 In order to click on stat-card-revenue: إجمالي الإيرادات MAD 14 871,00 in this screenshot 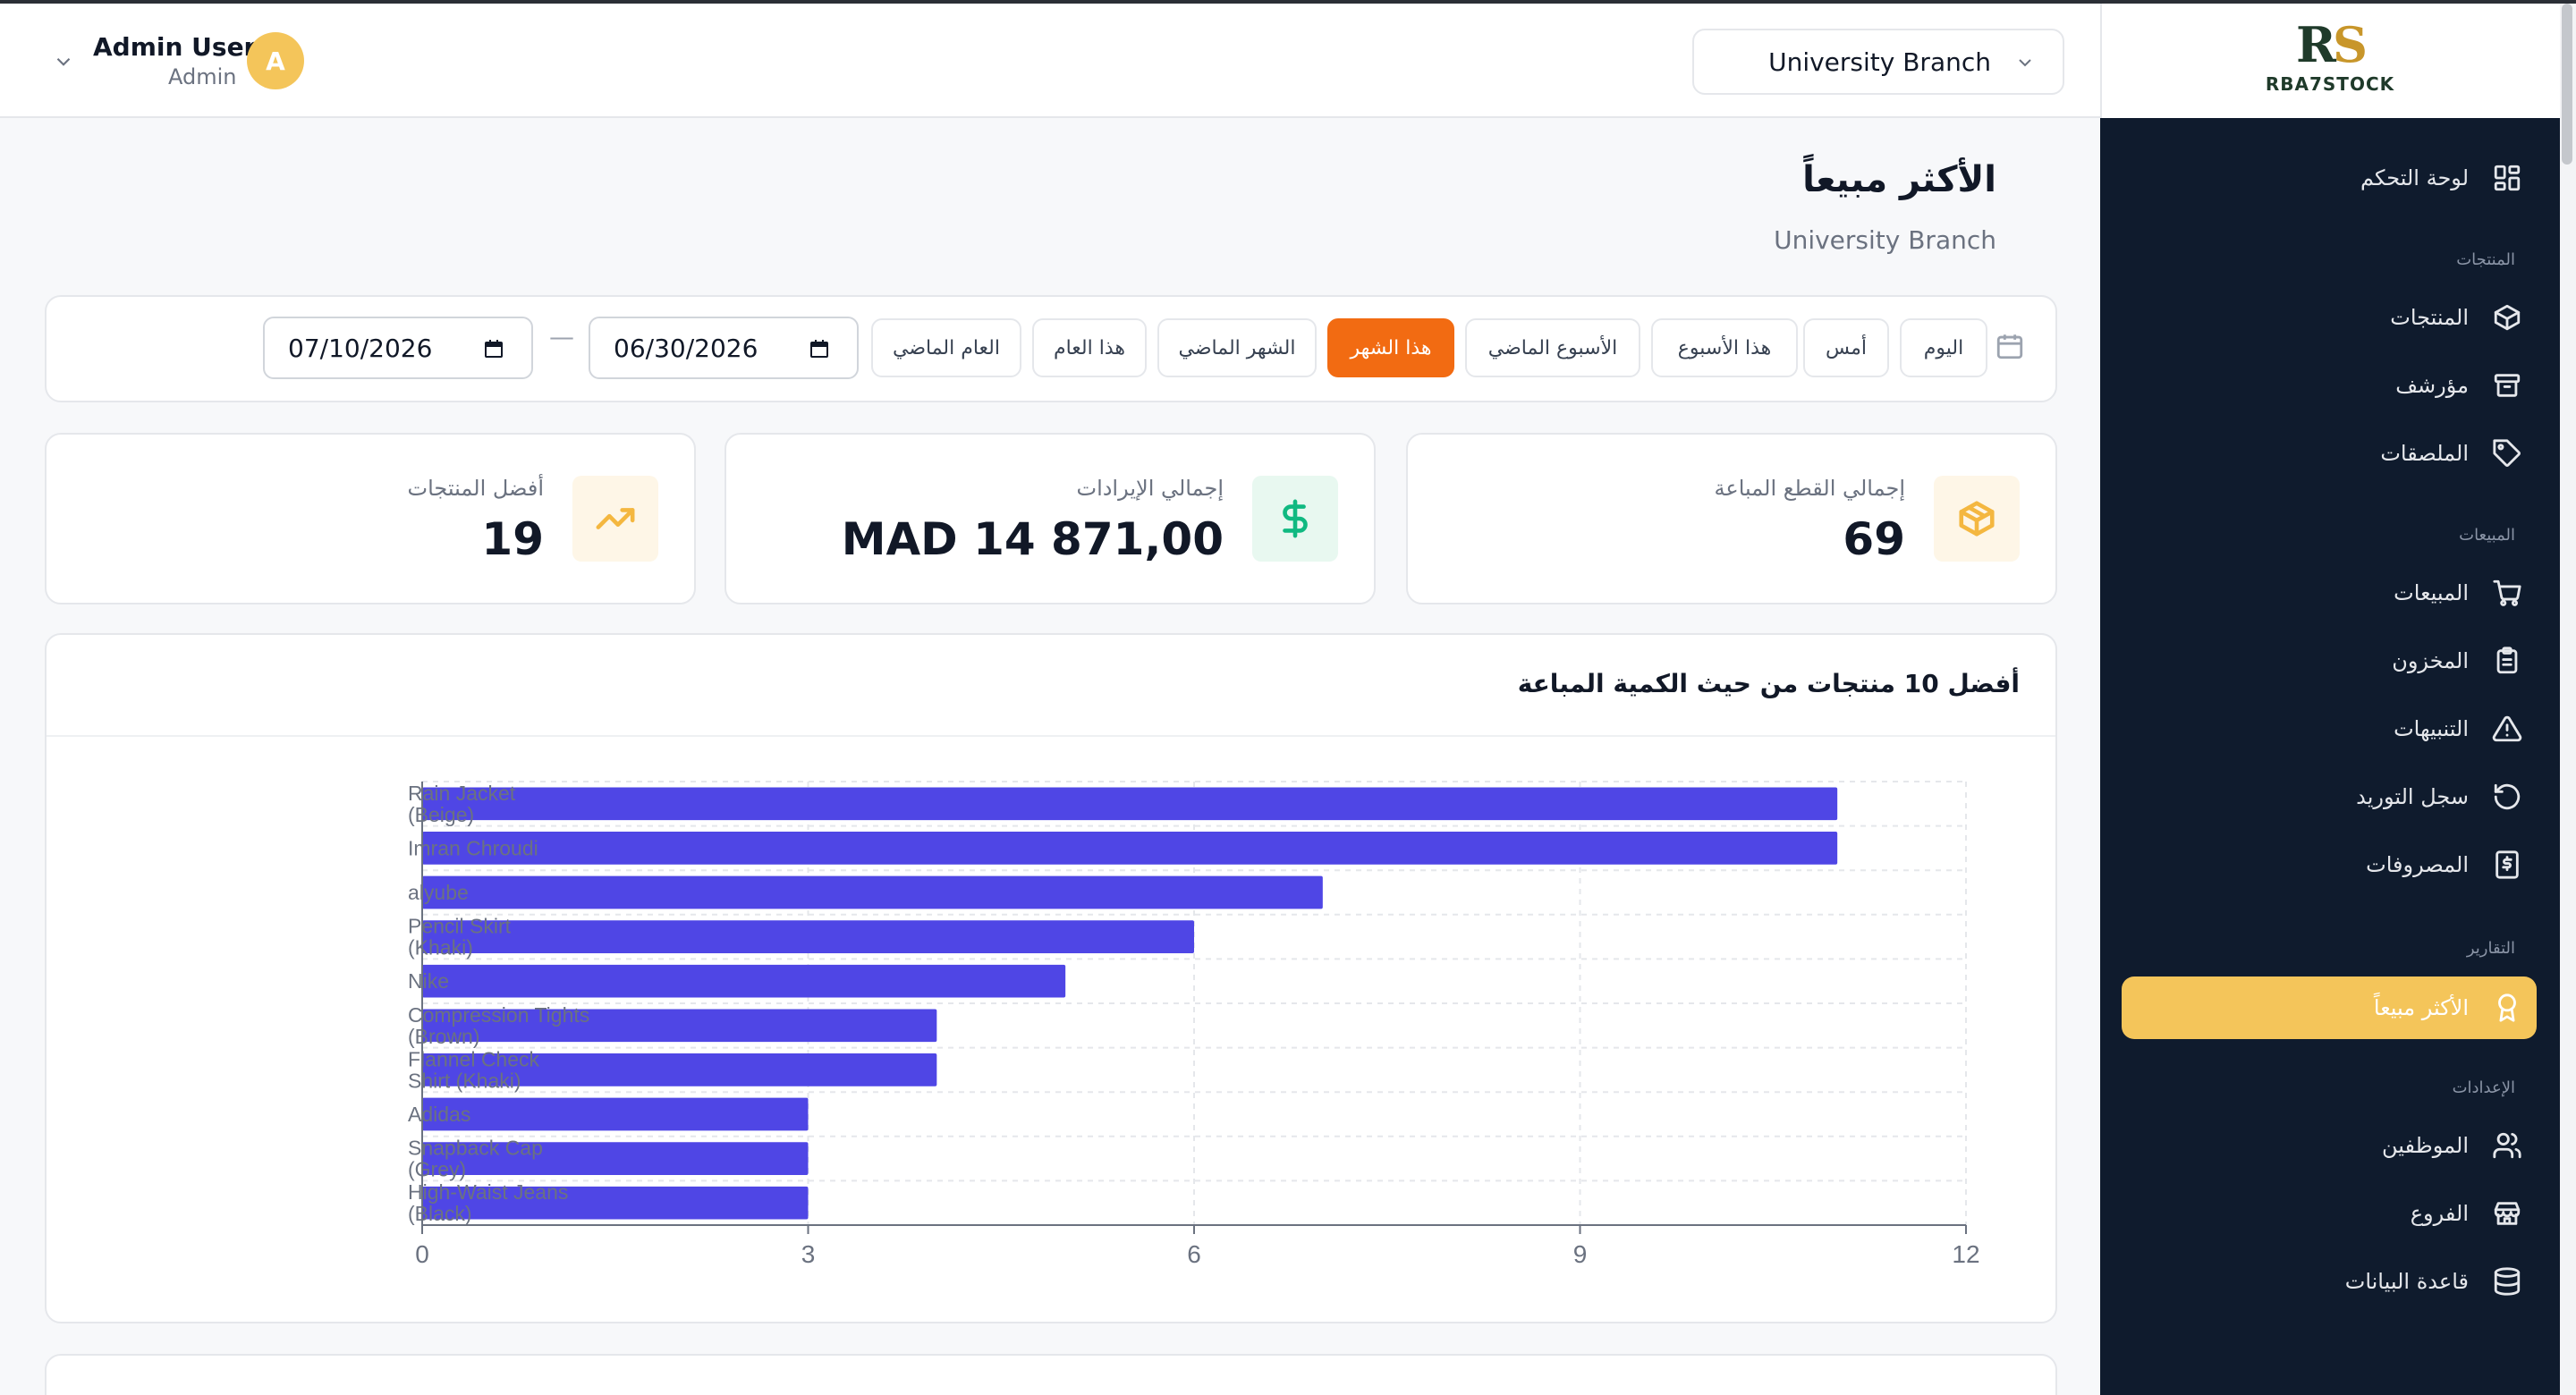, I will do `click(1050, 518)`.